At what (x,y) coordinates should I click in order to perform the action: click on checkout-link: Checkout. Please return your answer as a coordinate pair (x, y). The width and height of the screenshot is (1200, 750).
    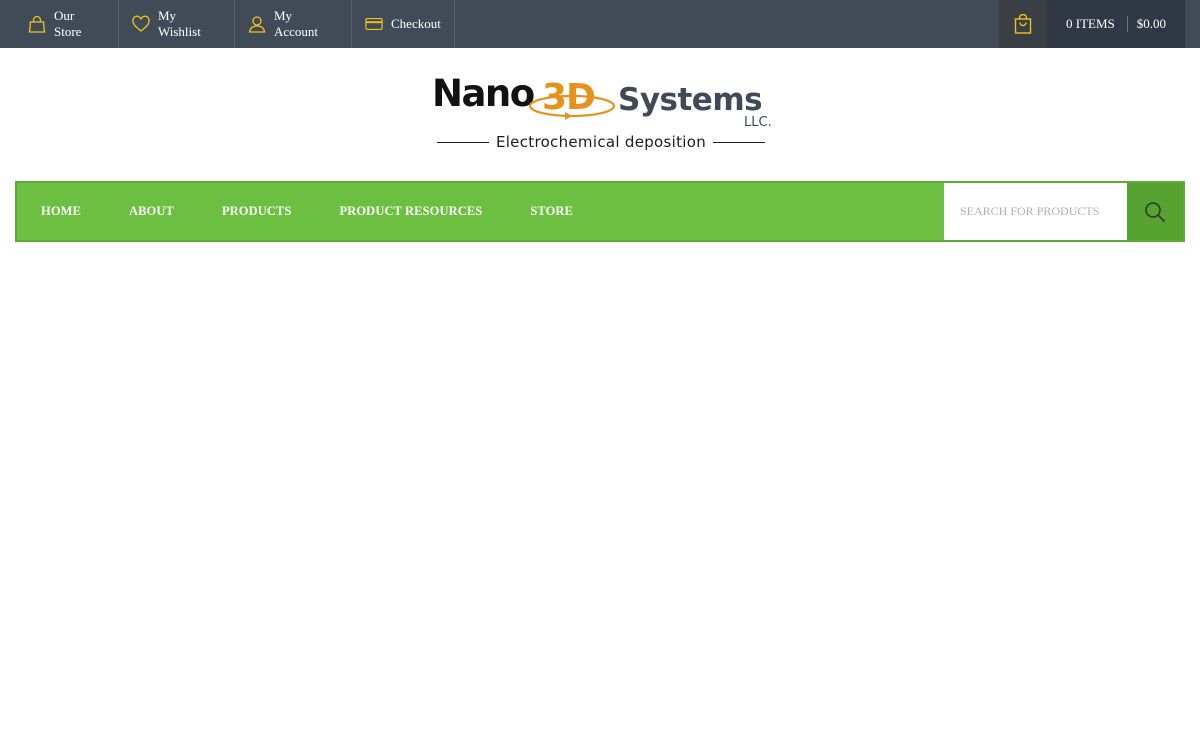
    Looking at the image, I should click on (403, 24).